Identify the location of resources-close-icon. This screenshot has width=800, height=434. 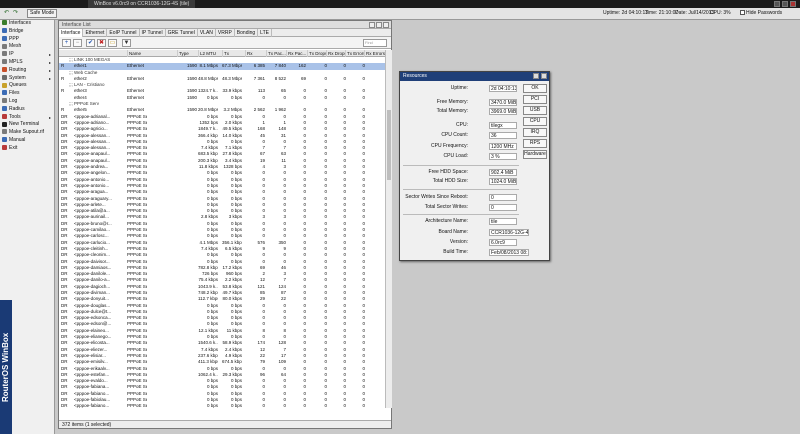
(544, 76).